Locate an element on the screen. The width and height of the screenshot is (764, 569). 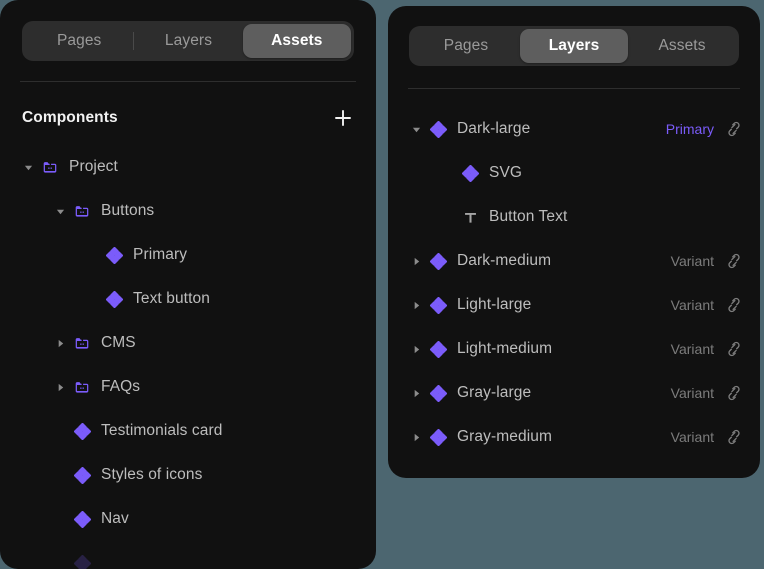
tree-row: Dark-medium Variant is located at coordinates (574, 261).